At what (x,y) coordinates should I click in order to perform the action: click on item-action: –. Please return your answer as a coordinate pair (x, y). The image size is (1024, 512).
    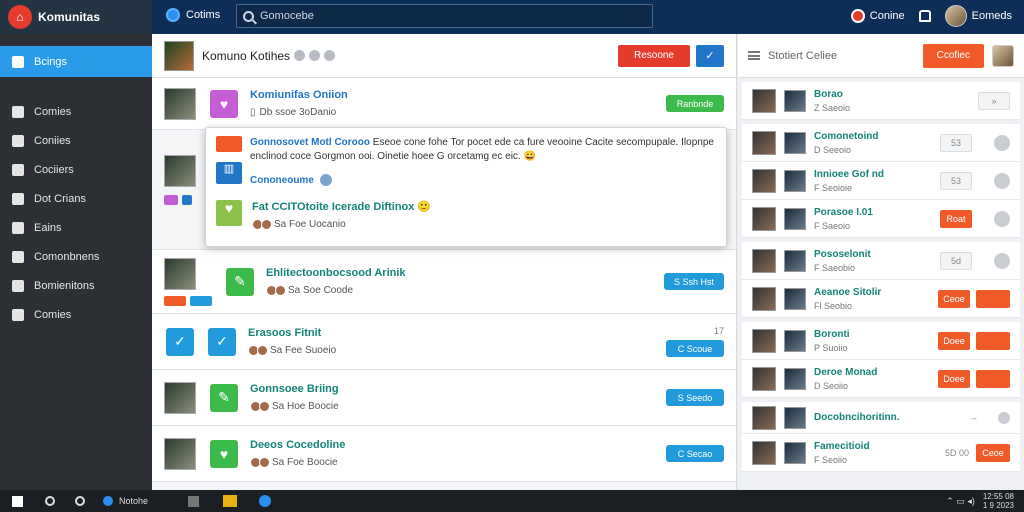
    Looking at the image, I should click on (974, 418).